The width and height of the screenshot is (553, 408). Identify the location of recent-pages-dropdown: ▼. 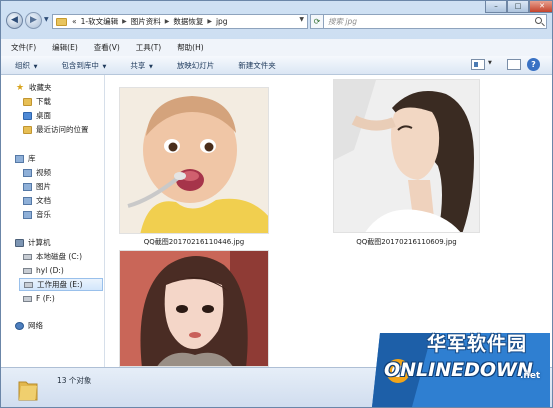
(46, 19).